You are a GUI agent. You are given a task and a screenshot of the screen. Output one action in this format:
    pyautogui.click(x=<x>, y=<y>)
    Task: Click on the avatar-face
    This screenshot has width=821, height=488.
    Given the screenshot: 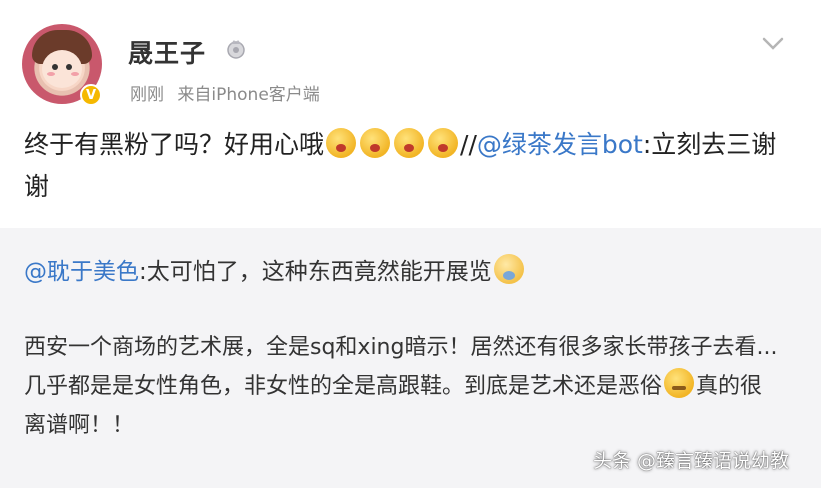 What is the action you would take?
    pyautogui.click(x=62, y=69)
    